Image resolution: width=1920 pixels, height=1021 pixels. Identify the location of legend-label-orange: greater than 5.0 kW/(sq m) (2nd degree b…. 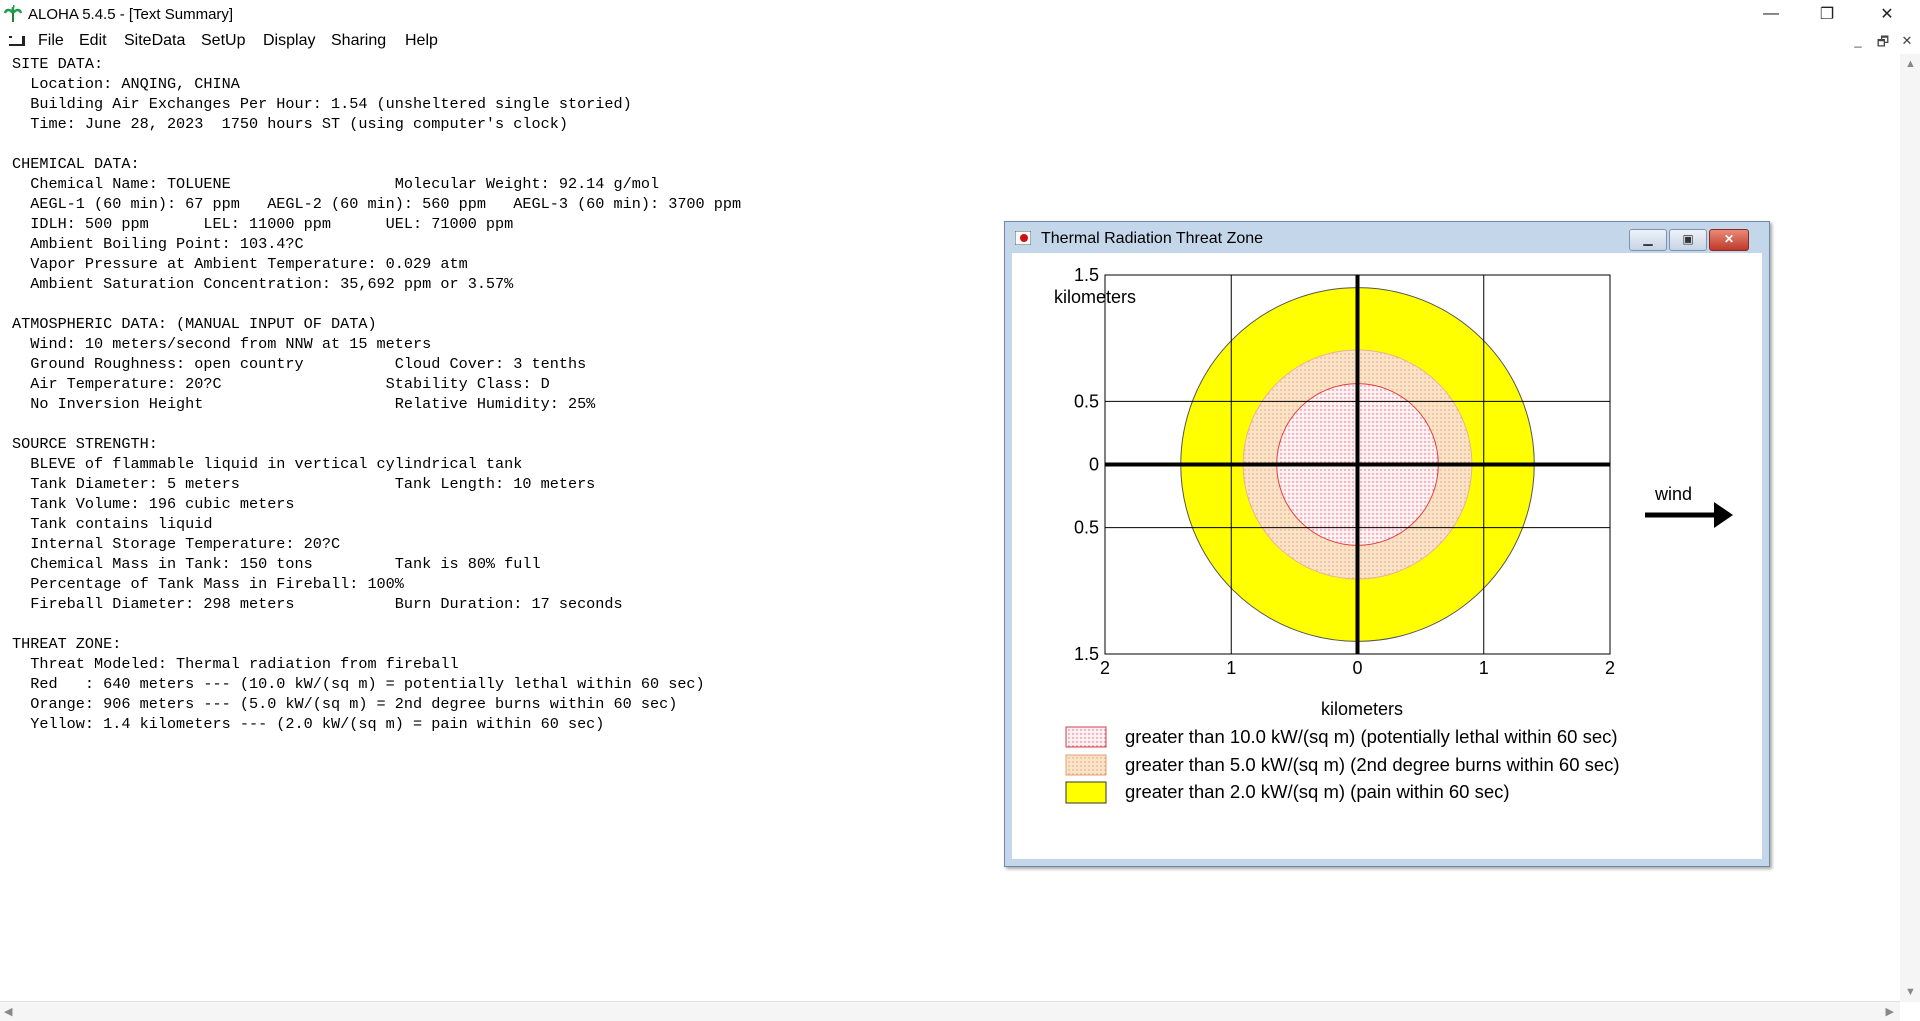
(1372, 764).